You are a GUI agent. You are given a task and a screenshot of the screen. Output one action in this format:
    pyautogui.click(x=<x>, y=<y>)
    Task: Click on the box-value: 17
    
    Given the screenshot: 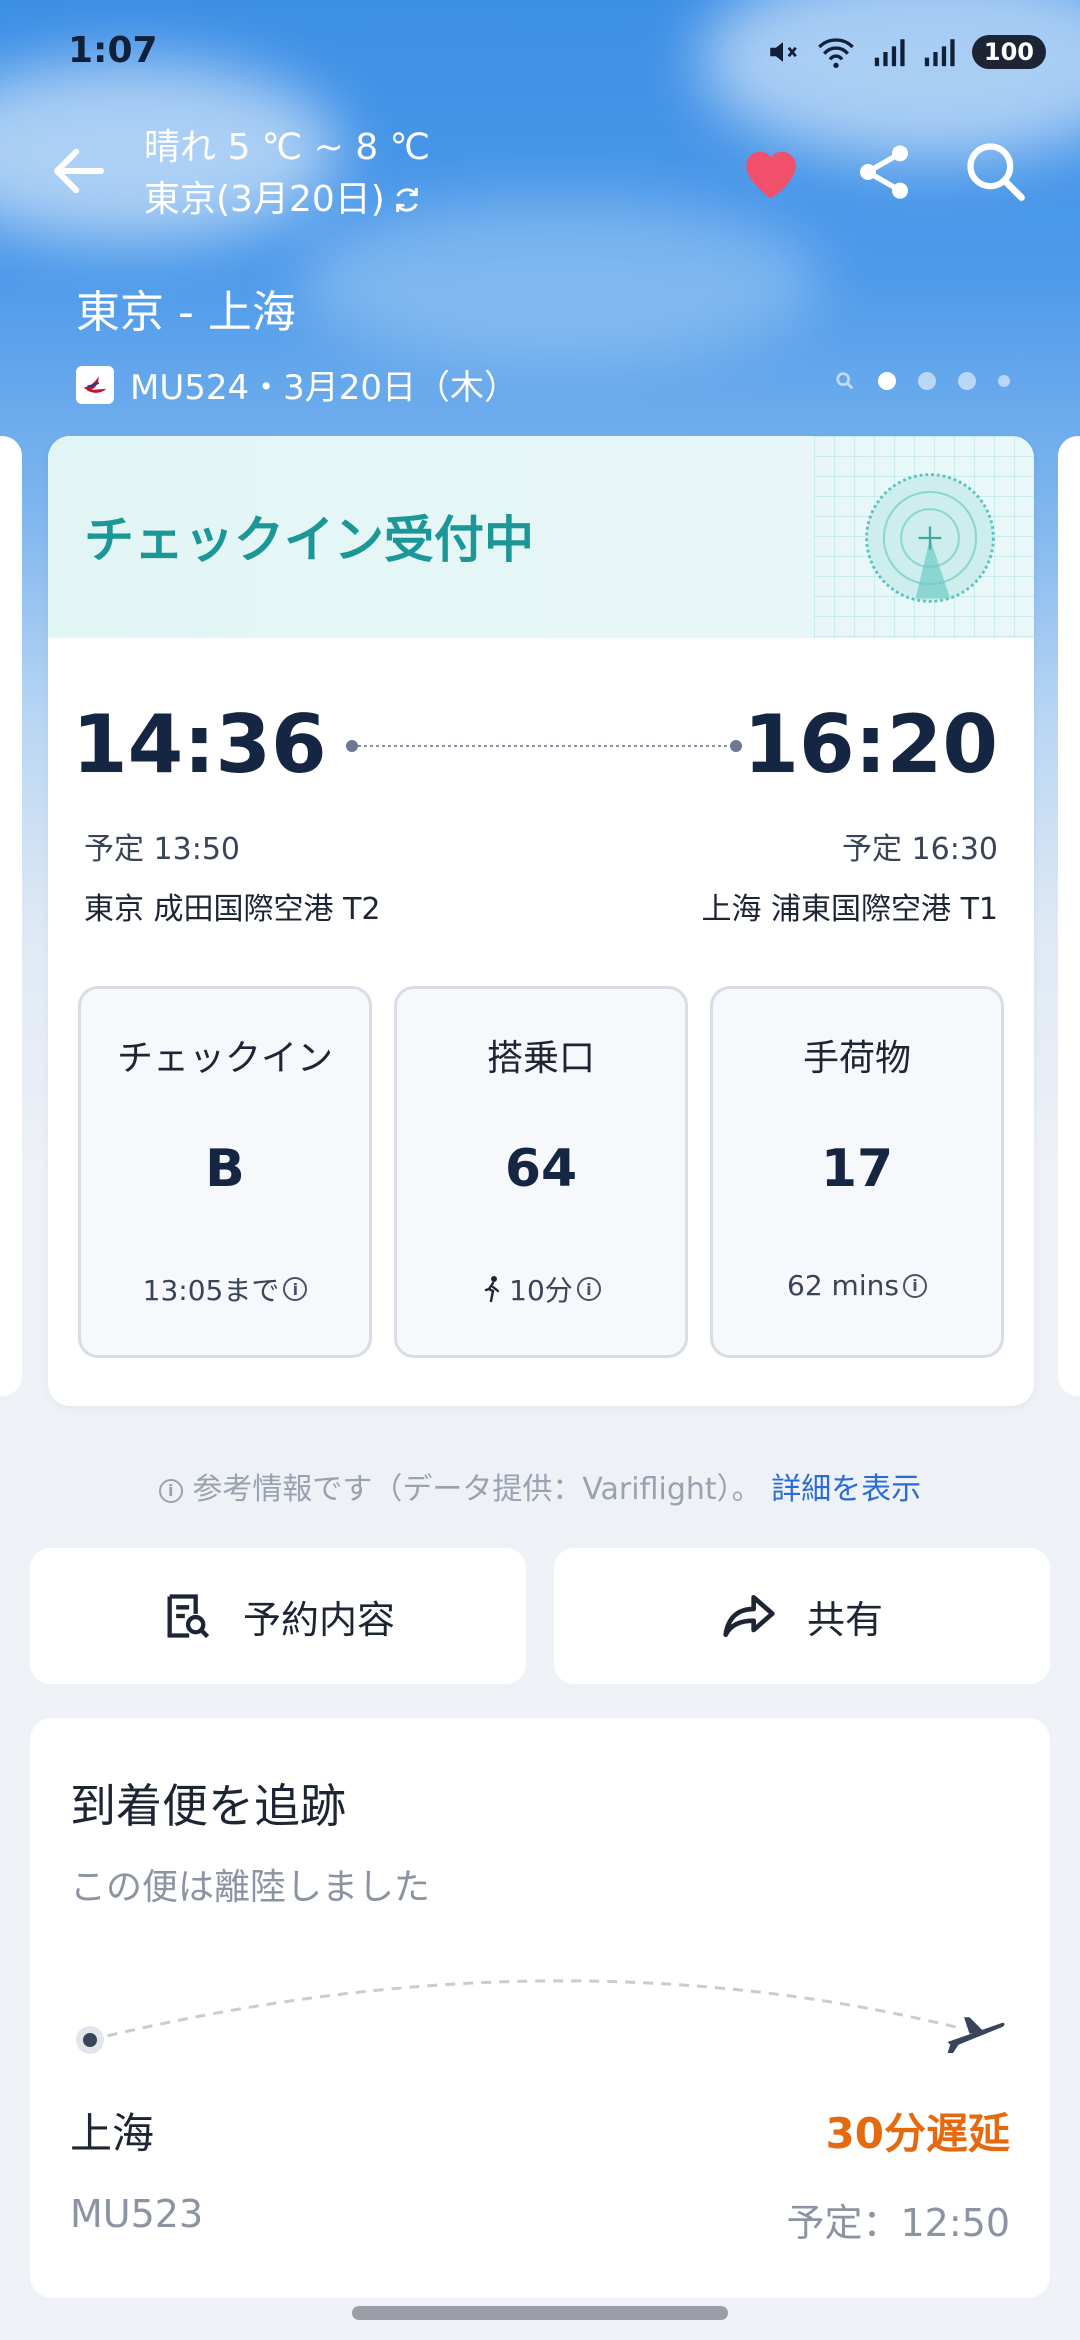 What is the action you would take?
    pyautogui.click(x=857, y=1169)
    